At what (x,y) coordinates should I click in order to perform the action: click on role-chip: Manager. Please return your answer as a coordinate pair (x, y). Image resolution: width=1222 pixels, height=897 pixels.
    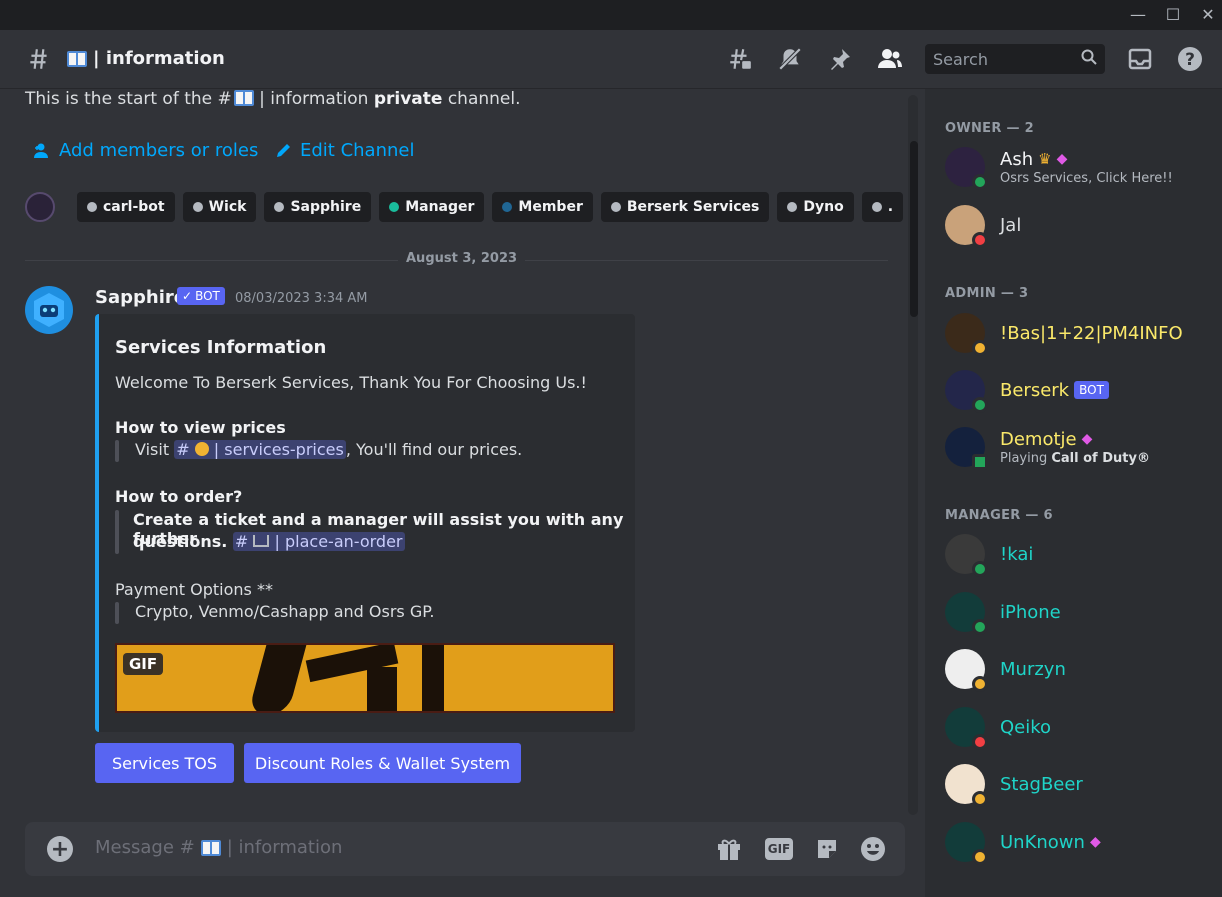
    Looking at the image, I should click on (432, 207).